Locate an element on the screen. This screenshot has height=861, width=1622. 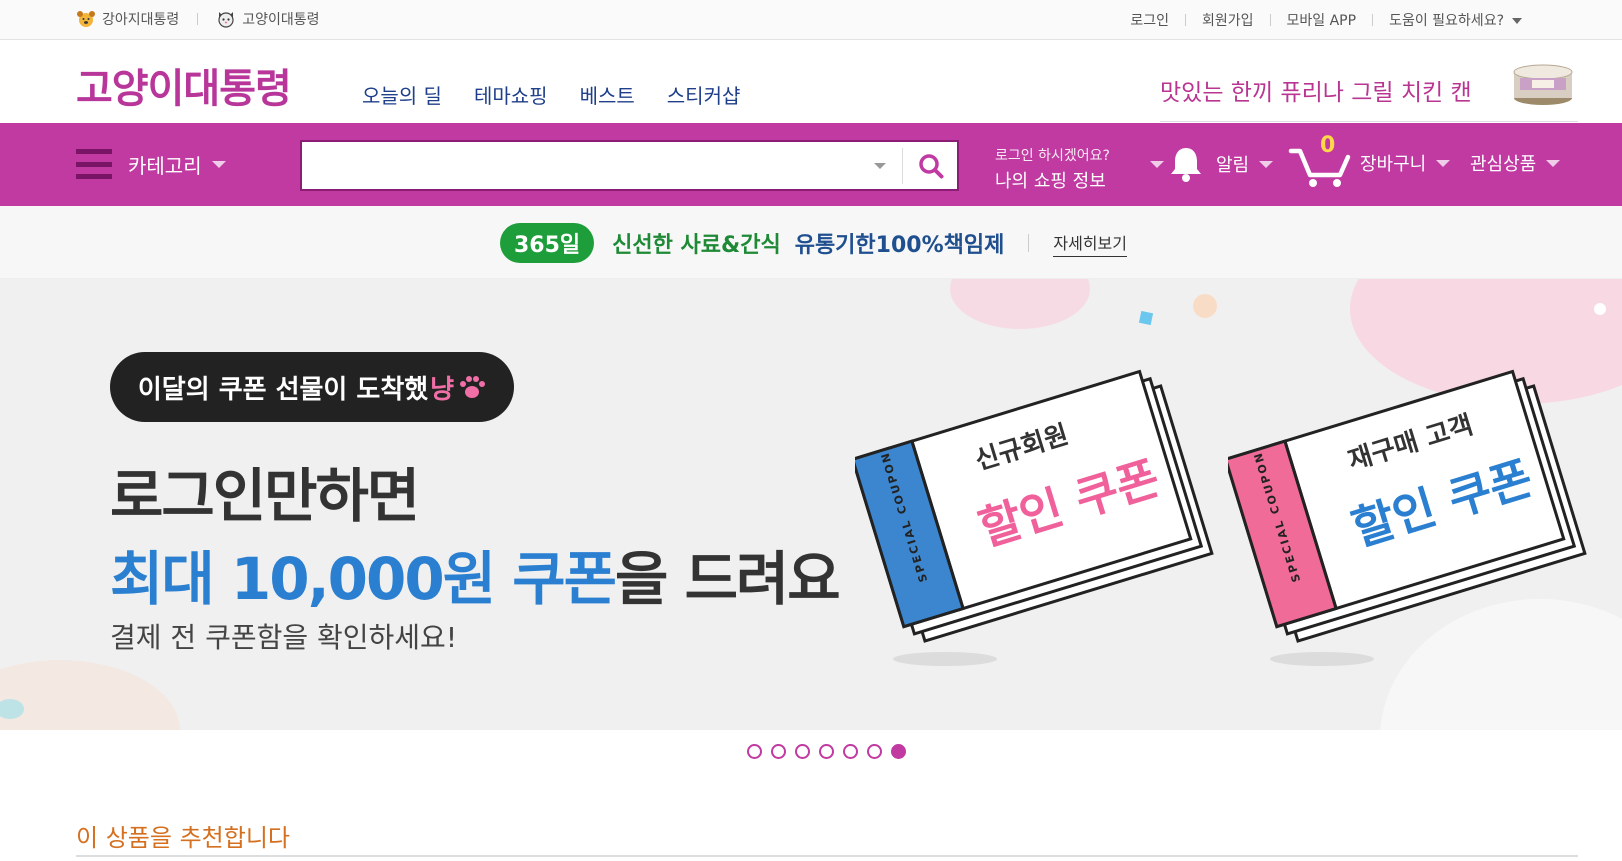
search-input is located at coordinates (582, 166).